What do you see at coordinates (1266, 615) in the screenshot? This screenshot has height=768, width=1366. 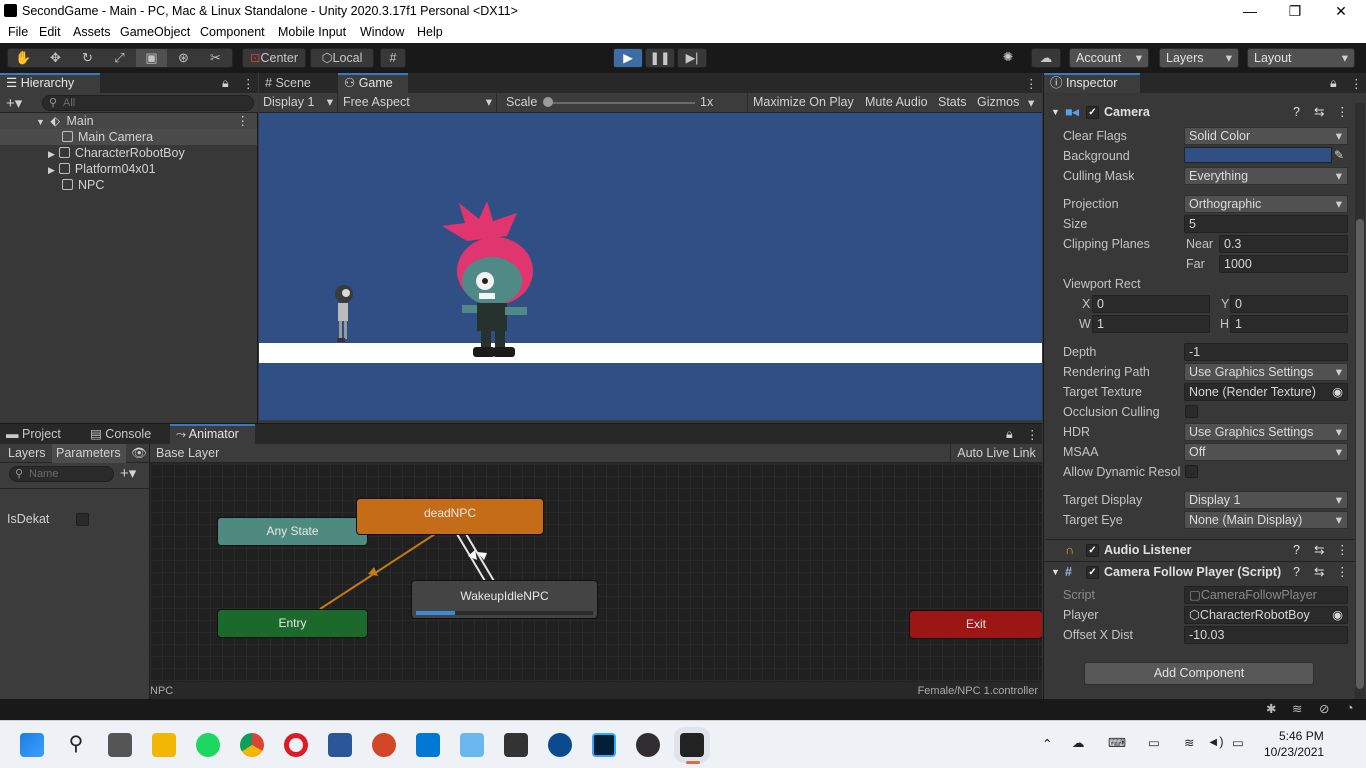 I see `player-field: ⬡CharacterRobotBoy ◉` at bounding box center [1266, 615].